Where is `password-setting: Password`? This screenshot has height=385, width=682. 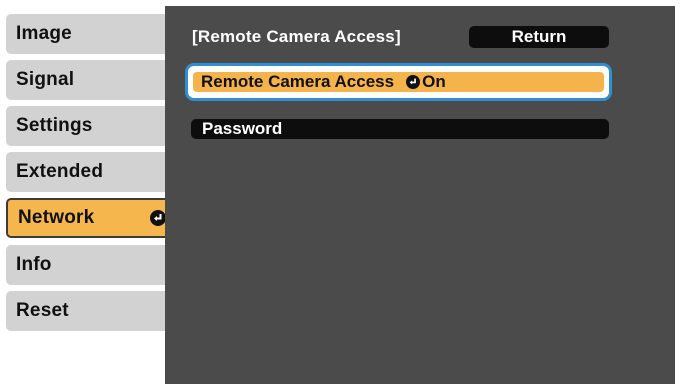
password-setting: Password is located at coordinates (400, 129).